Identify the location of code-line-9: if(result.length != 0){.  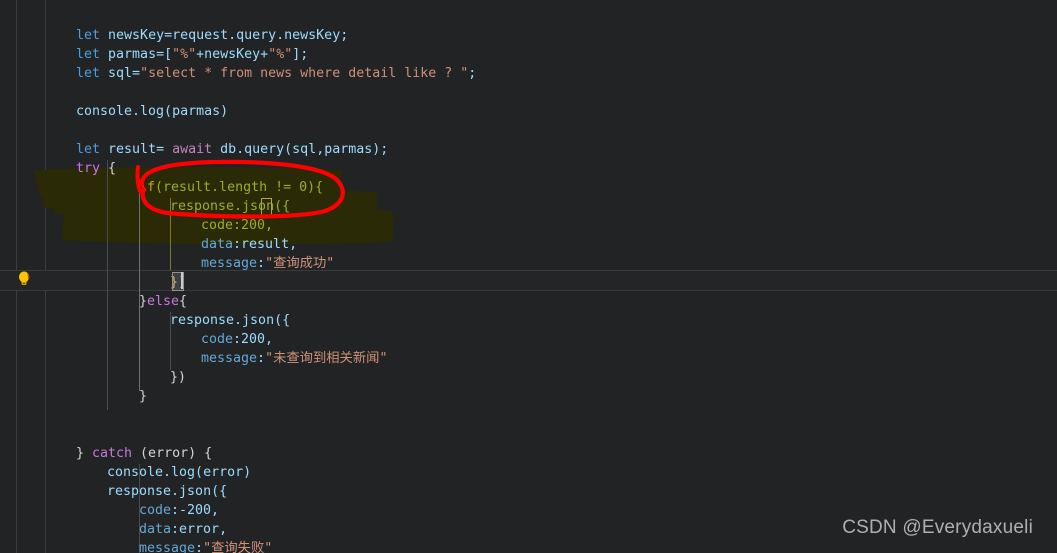
(161, 187).